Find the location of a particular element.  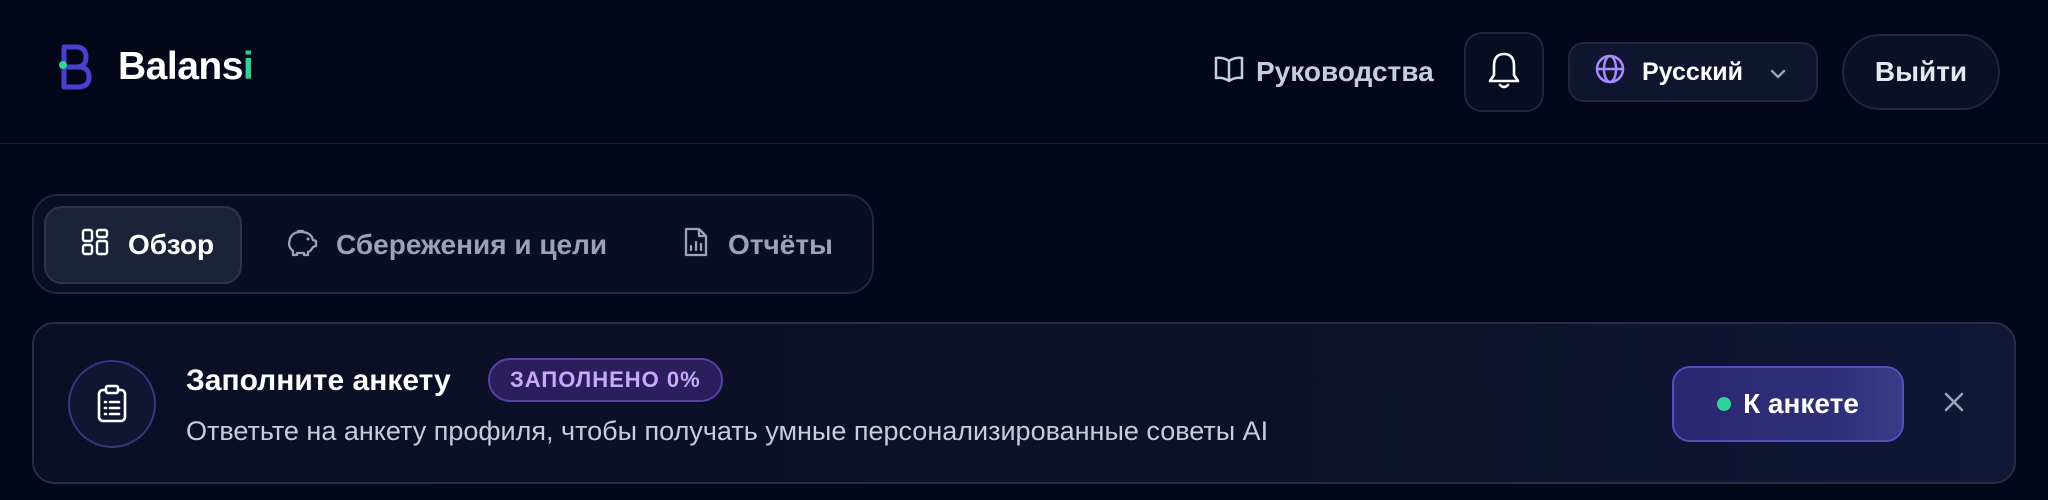

logout-button: Выйти is located at coordinates (1921, 72).